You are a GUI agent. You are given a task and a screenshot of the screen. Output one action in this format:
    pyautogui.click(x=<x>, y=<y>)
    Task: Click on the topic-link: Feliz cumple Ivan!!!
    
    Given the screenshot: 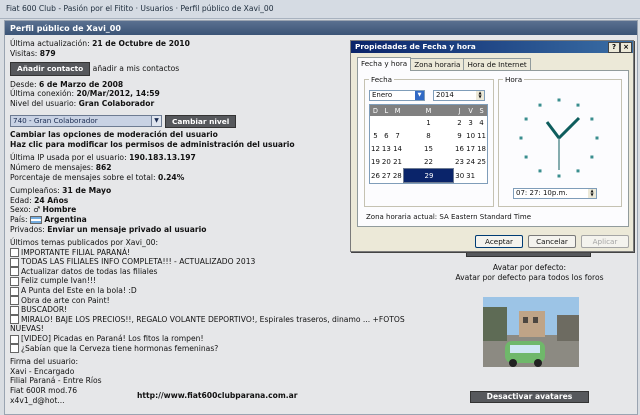 What is the action you would take?
    pyautogui.click(x=215, y=281)
    